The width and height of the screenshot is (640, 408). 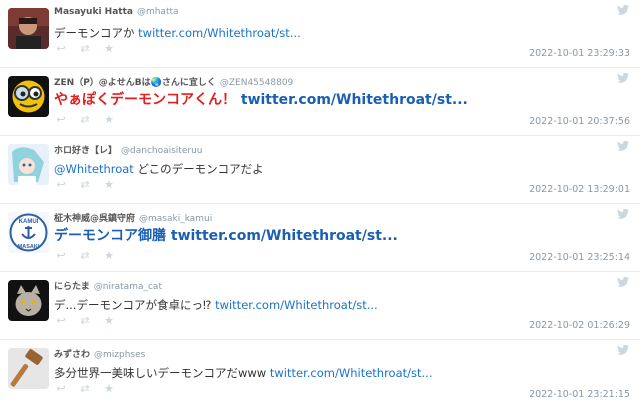 I want to click on user-name: Masayuki Hatta, so click(x=93, y=12).